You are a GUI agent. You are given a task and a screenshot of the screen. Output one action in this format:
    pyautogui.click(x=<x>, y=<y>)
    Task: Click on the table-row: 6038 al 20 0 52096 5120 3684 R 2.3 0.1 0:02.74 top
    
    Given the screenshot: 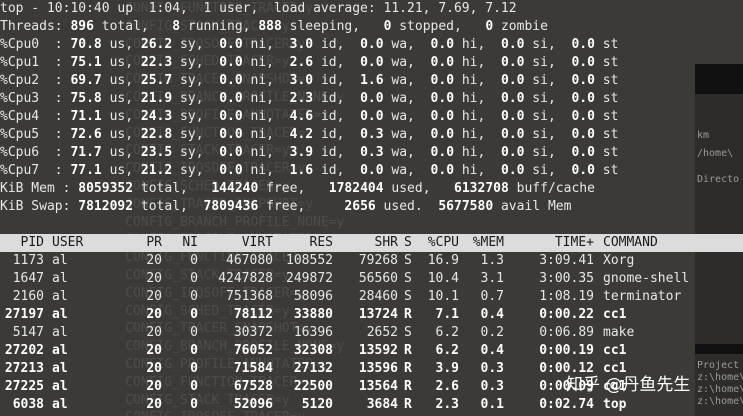 What is the action you would take?
    pyautogui.click(x=371, y=405)
    